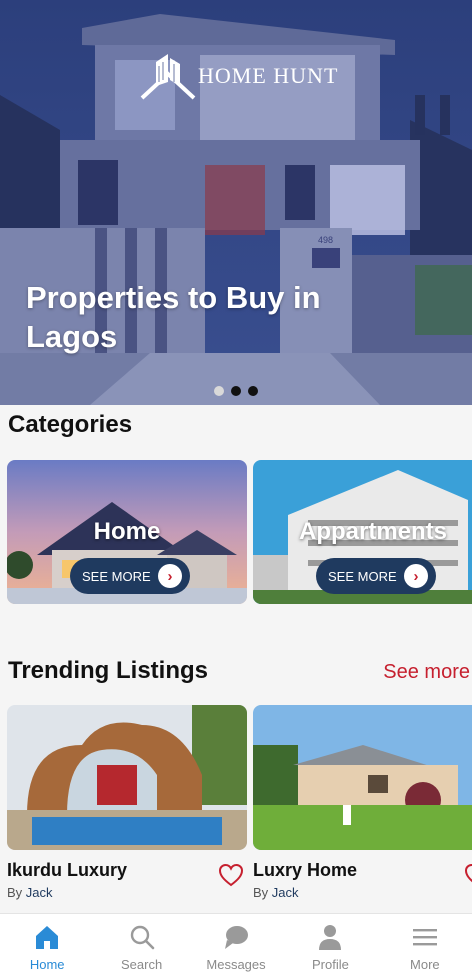  I want to click on category-home-label: Home, so click(127, 531).